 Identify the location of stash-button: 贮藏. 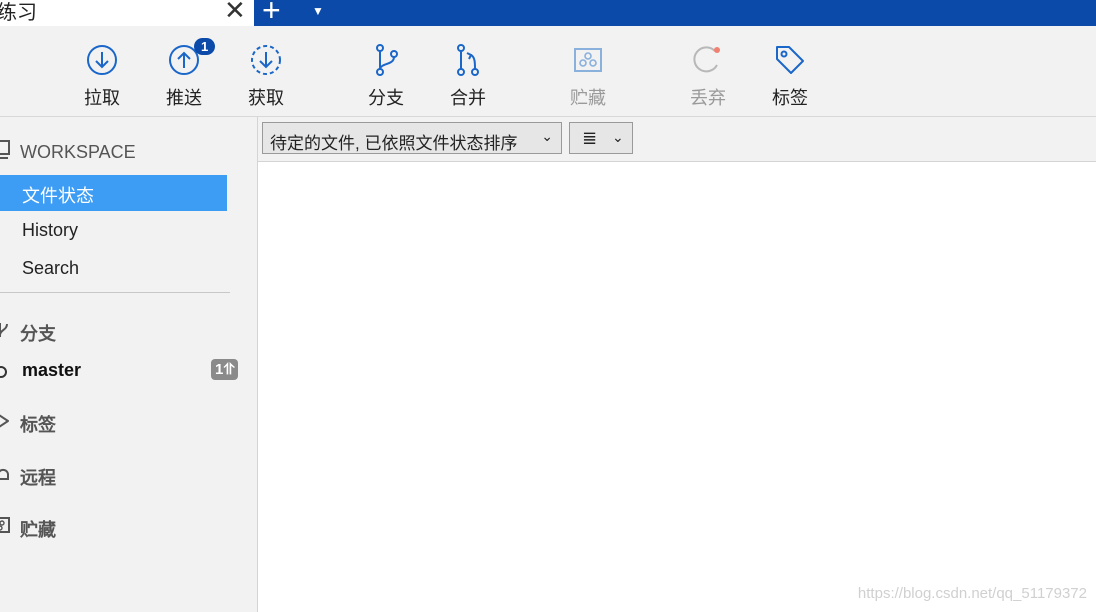
(588, 71).